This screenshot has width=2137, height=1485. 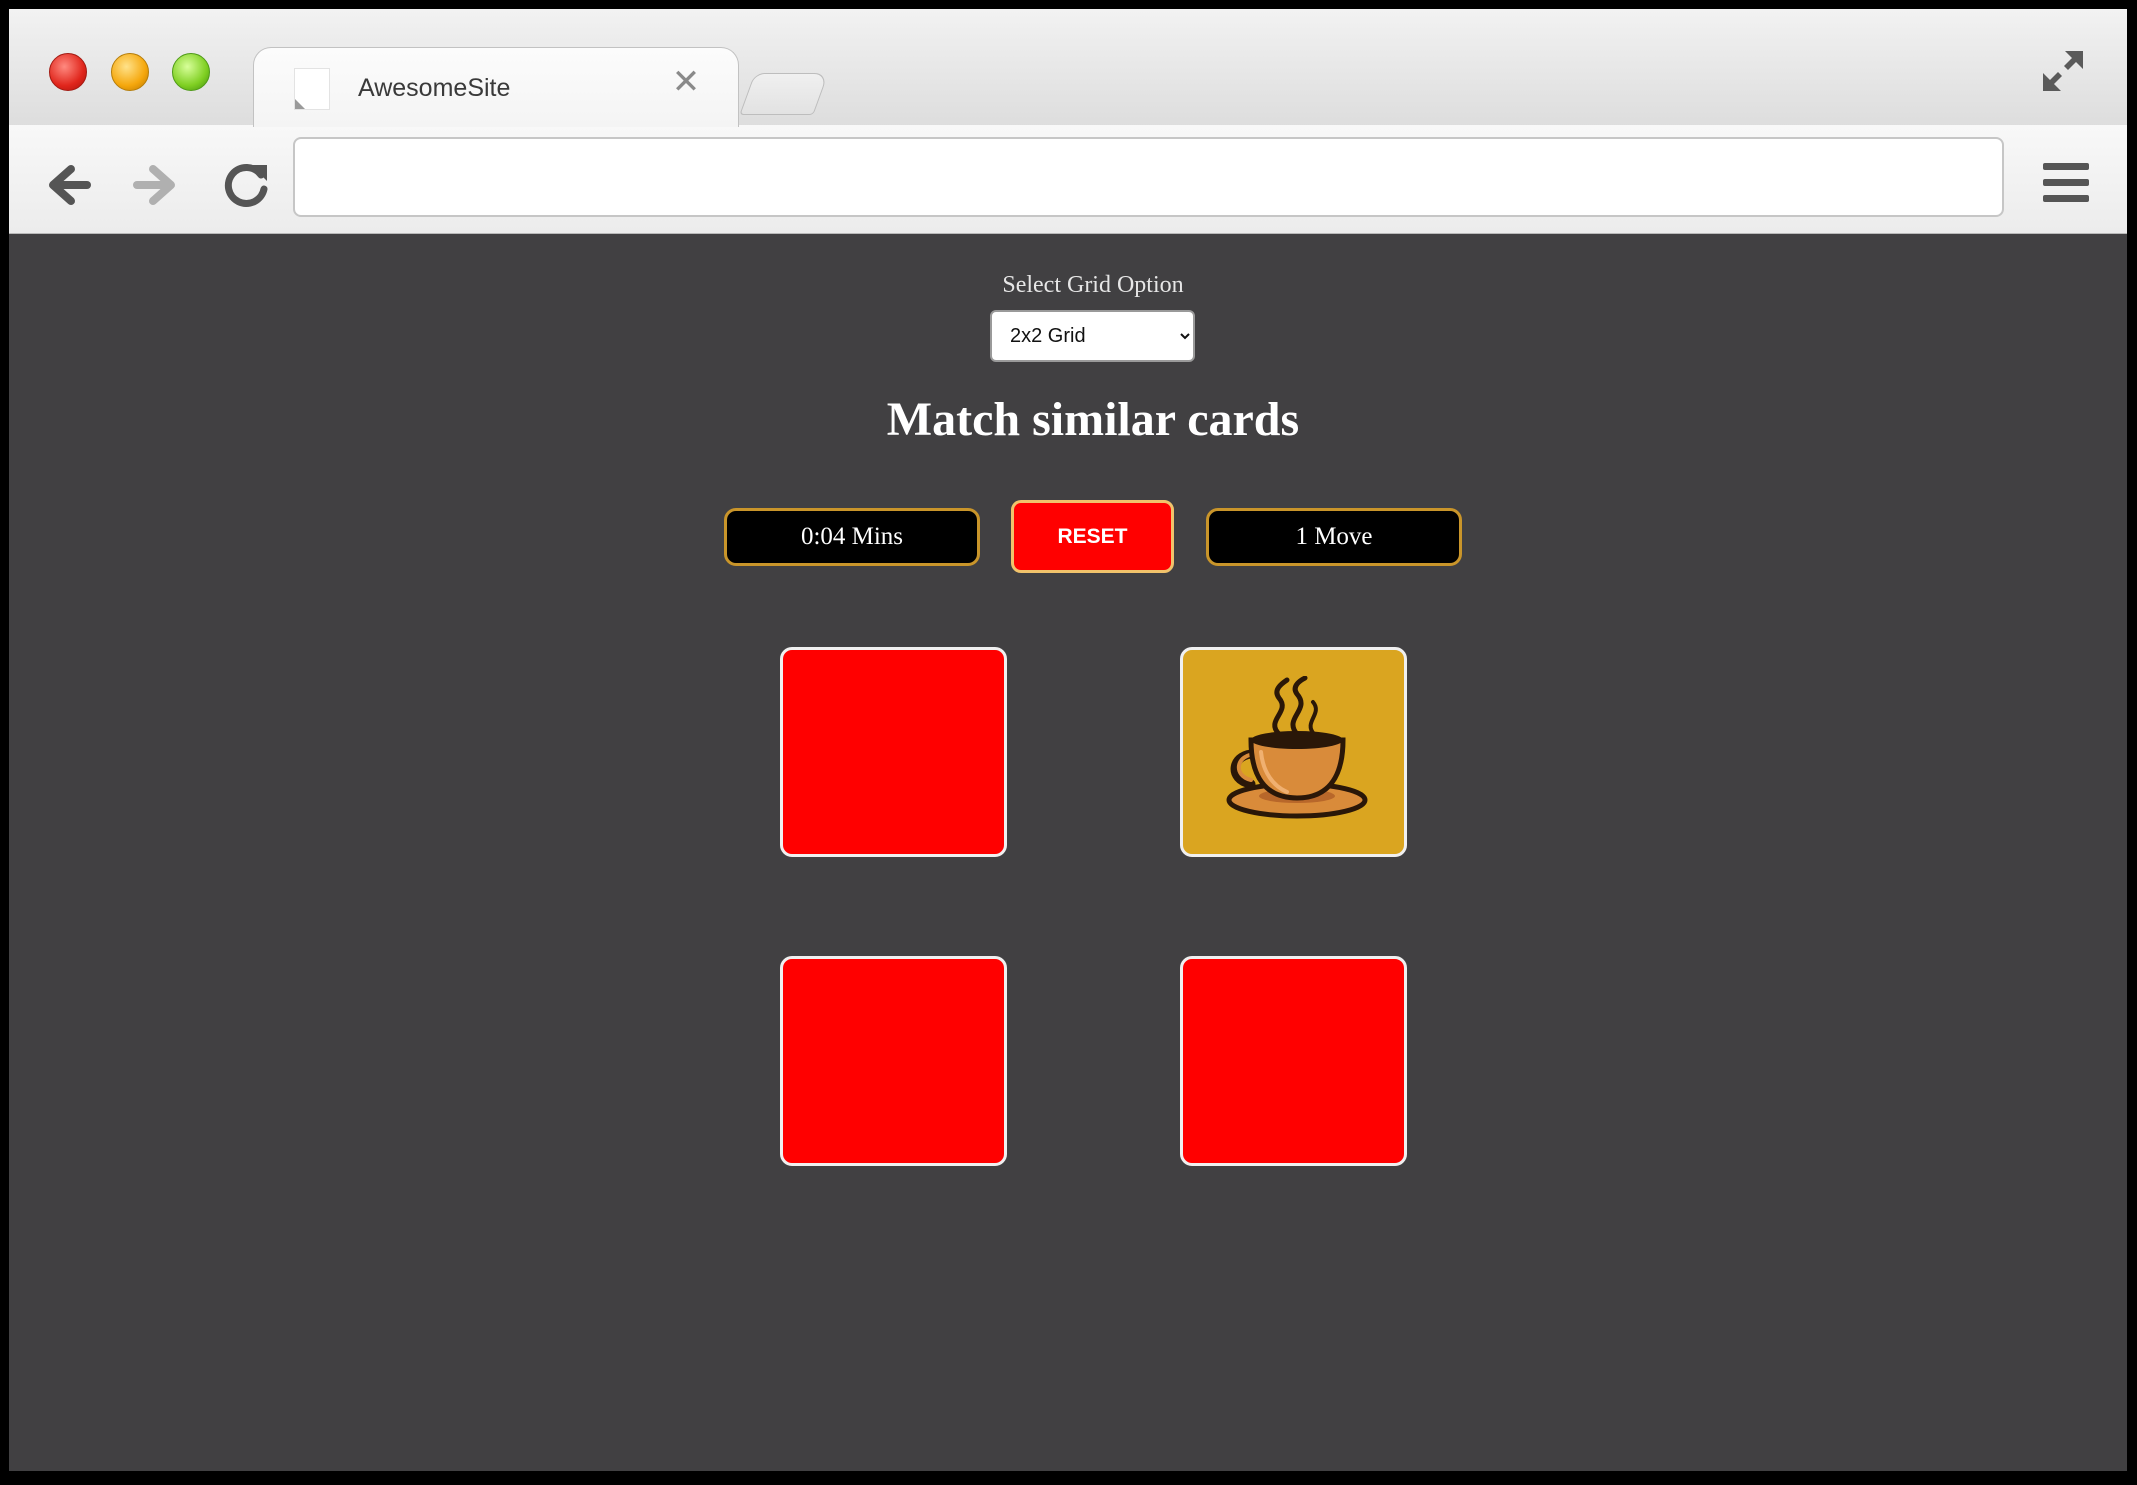 What do you see at coordinates (1334, 537) in the screenshot?
I see `moves-counter: 1 Move` at bounding box center [1334, 537].